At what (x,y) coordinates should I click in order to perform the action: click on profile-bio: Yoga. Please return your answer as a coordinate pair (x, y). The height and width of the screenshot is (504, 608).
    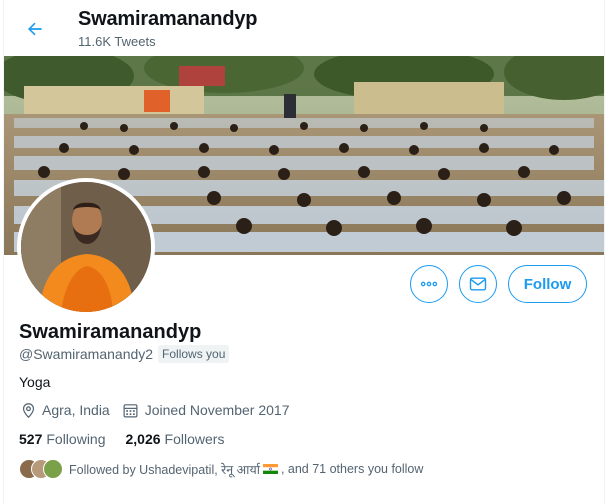
    Looking at the image, I should click on (35, 382).